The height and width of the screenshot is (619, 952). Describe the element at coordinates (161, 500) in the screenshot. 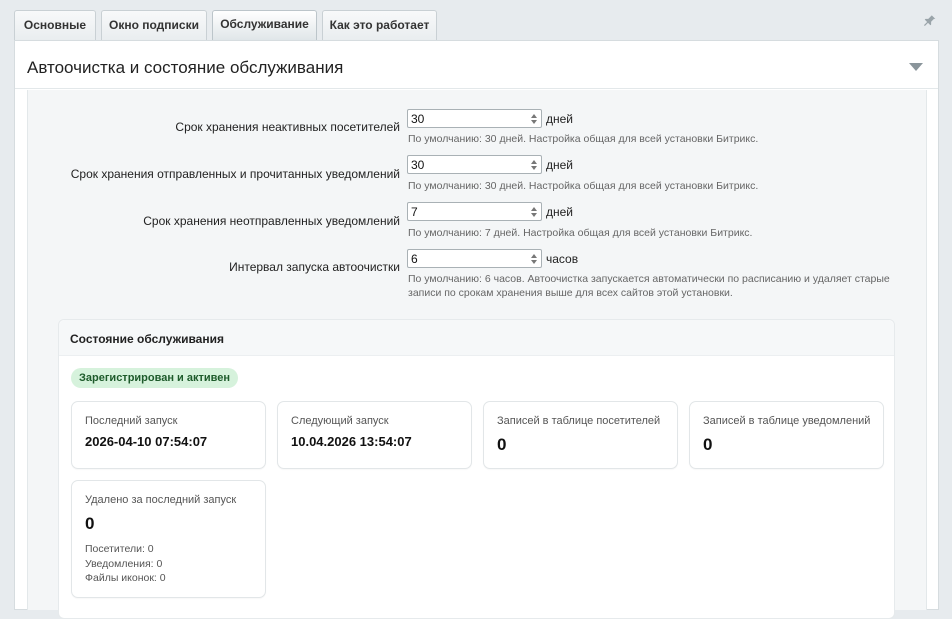

I see `stat-label: Удалено за последний запуск` at that location.